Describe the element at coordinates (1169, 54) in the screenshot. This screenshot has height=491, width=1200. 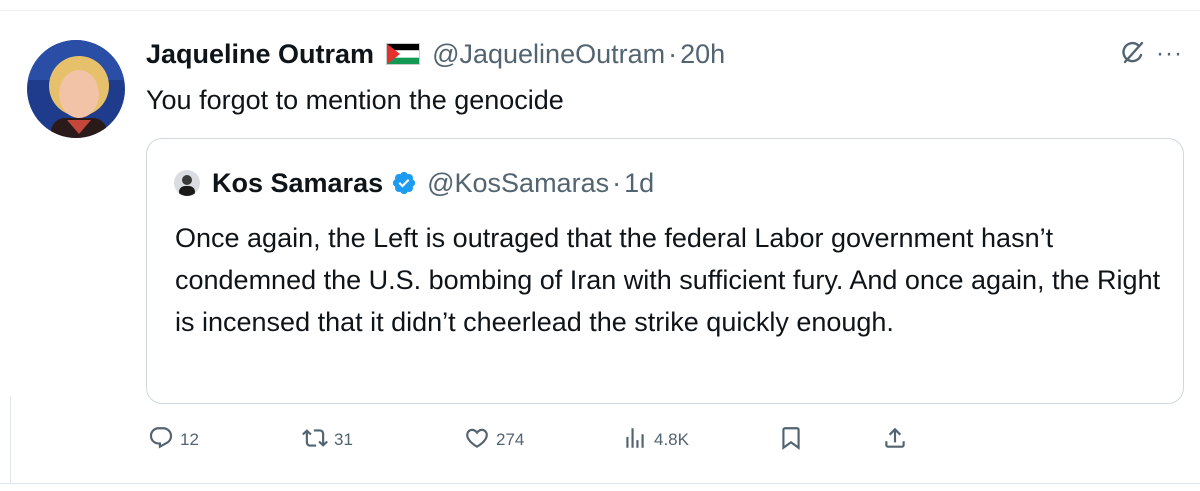
I see `more-icon: ···` at that location.